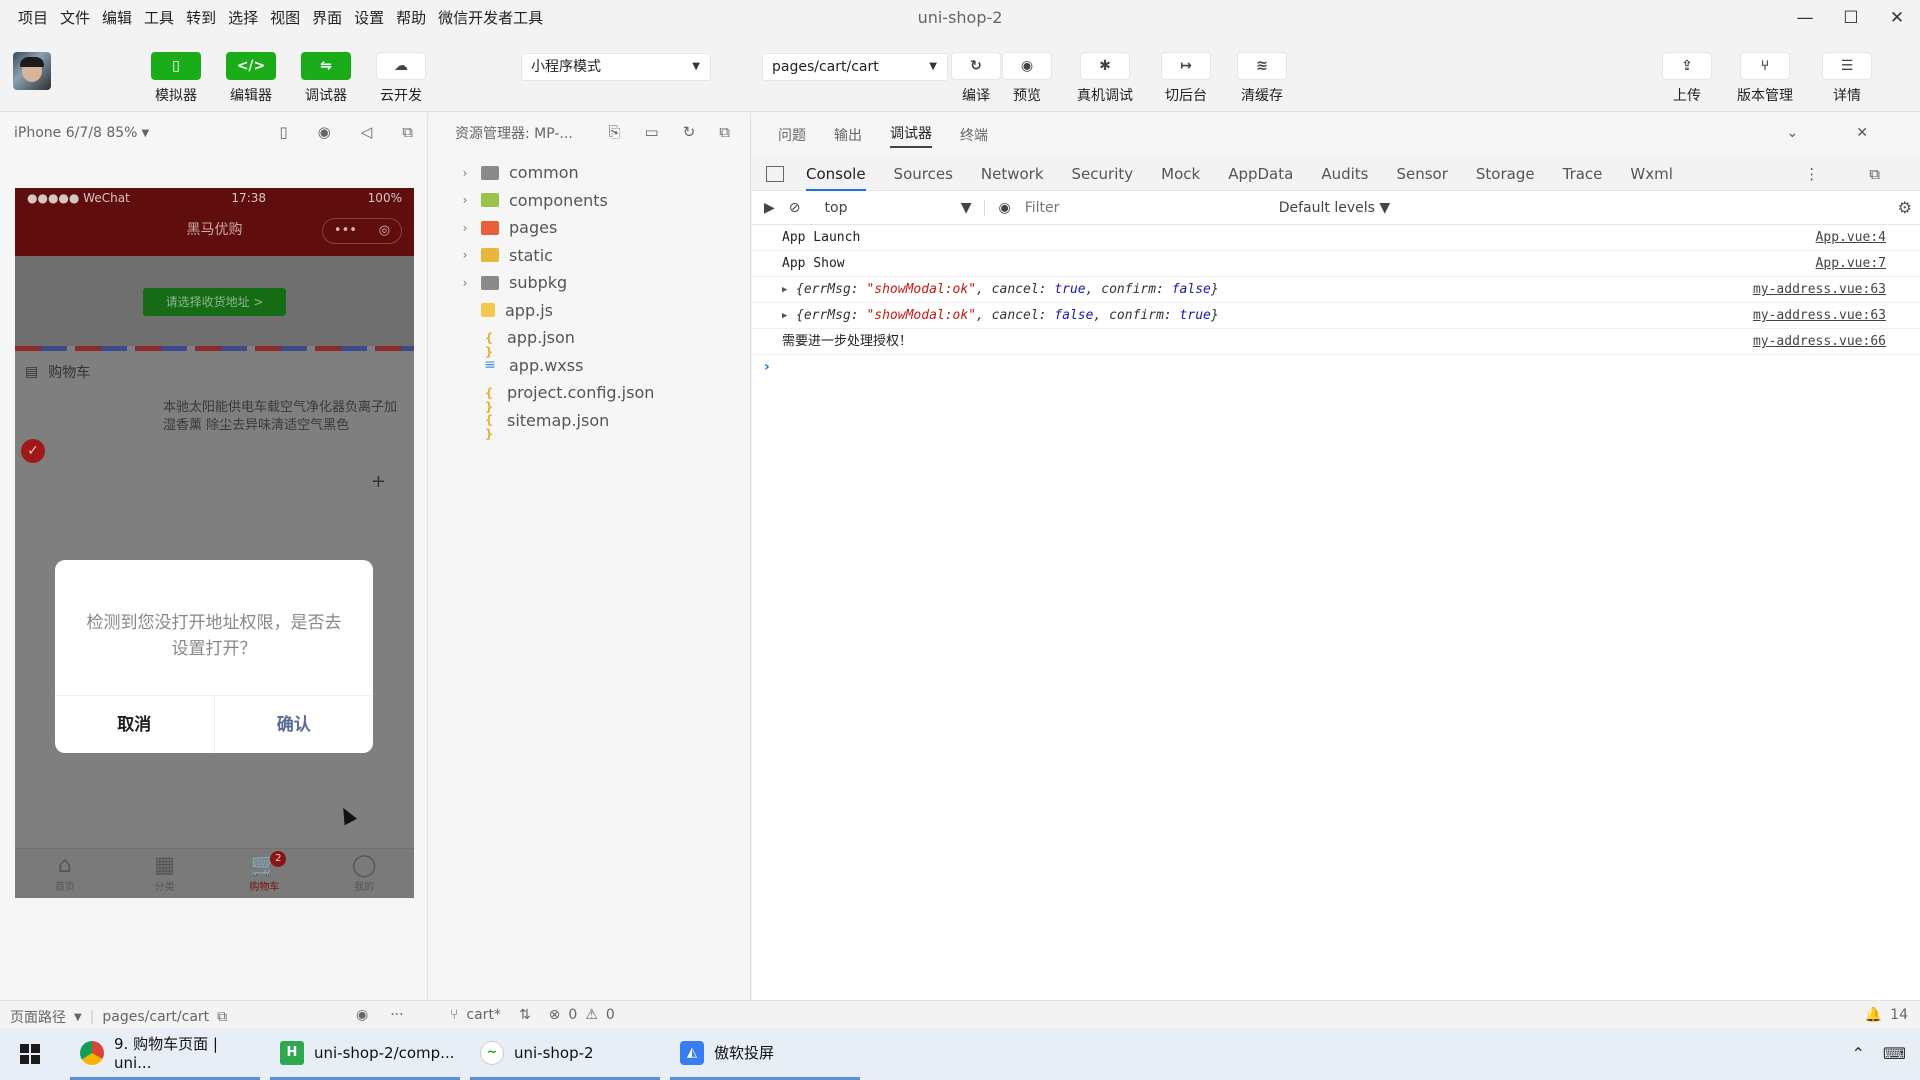 This screenshot has width=1920, height=1080. Describe the element at coordinates (265, 873) in the screenshot. I see `tab-cart: 🛒 2 购物车` at that location.